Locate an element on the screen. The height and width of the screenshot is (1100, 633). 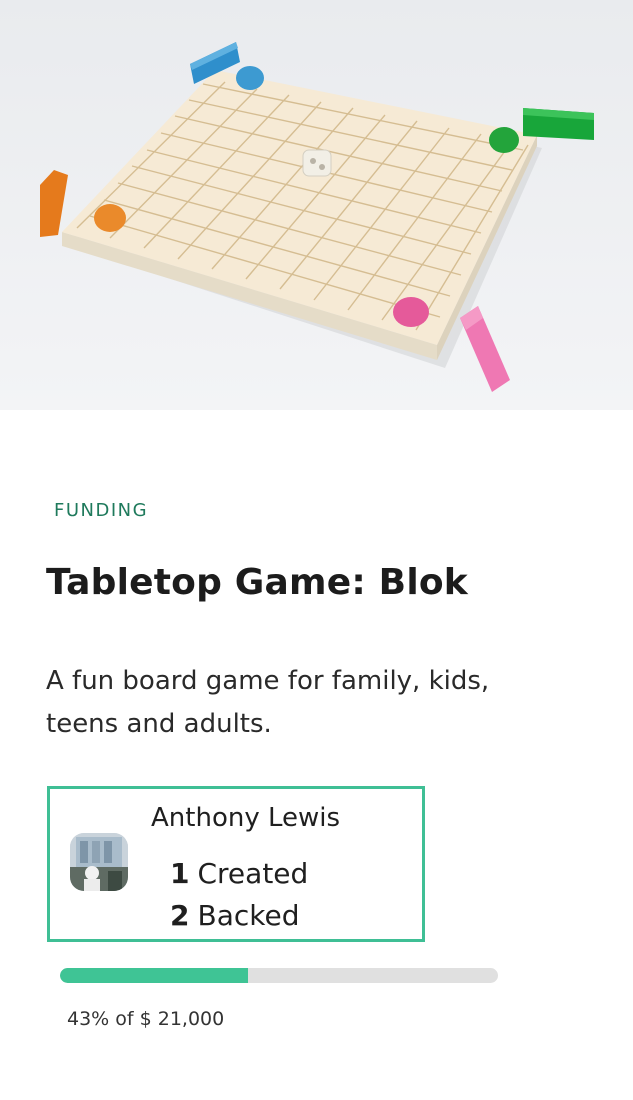
avatar is located at coordinates (99, 862).